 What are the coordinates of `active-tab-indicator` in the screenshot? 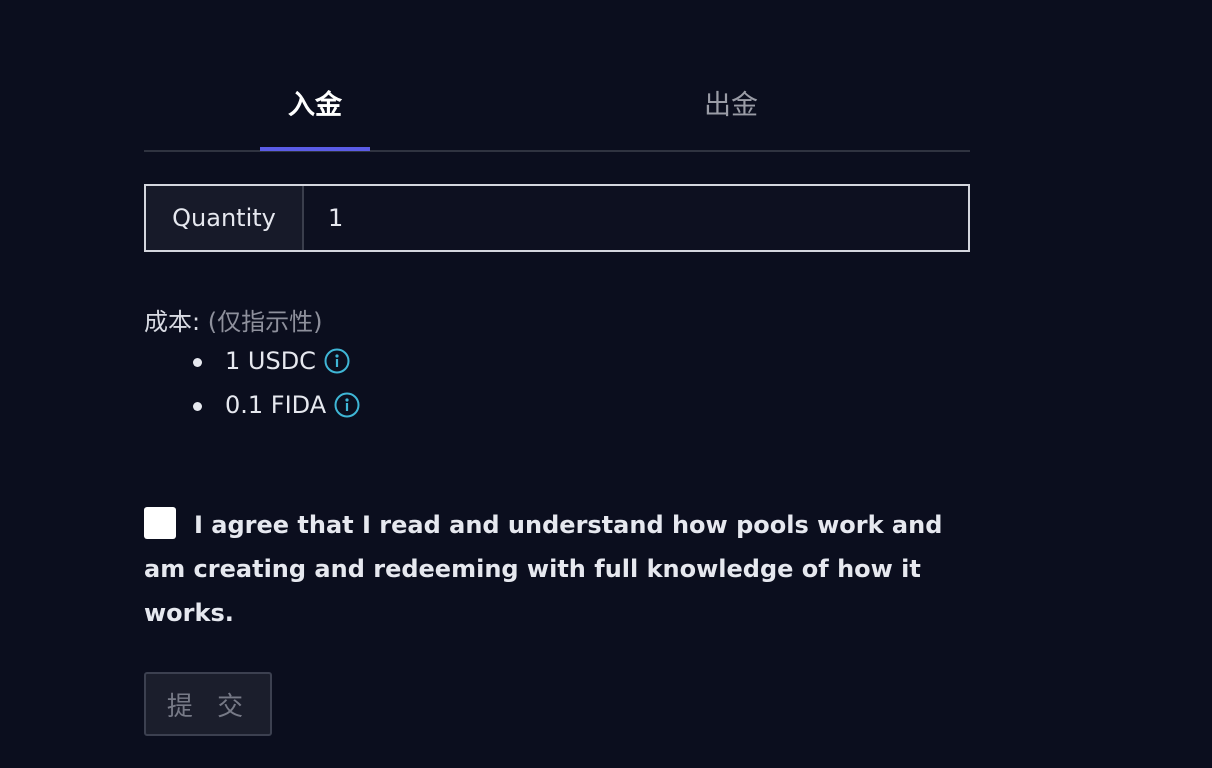 It's located at (315, 149).